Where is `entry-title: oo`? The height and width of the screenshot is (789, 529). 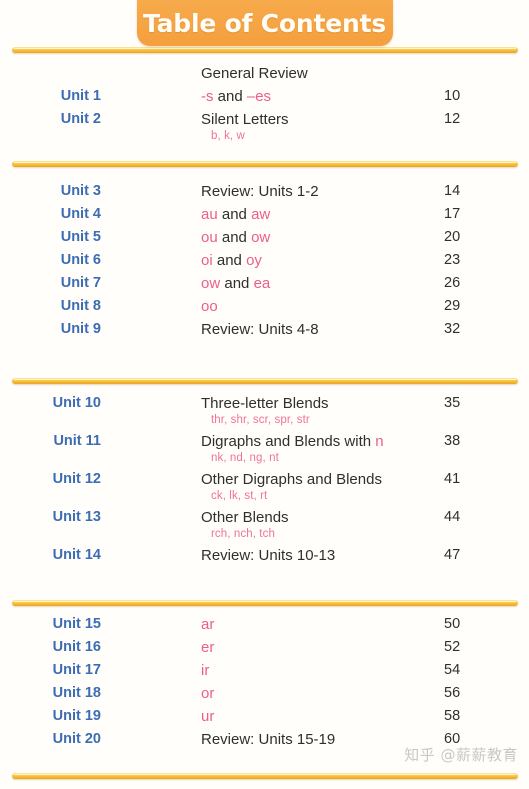
entry-title: oo is located at coordinates (262, 306).